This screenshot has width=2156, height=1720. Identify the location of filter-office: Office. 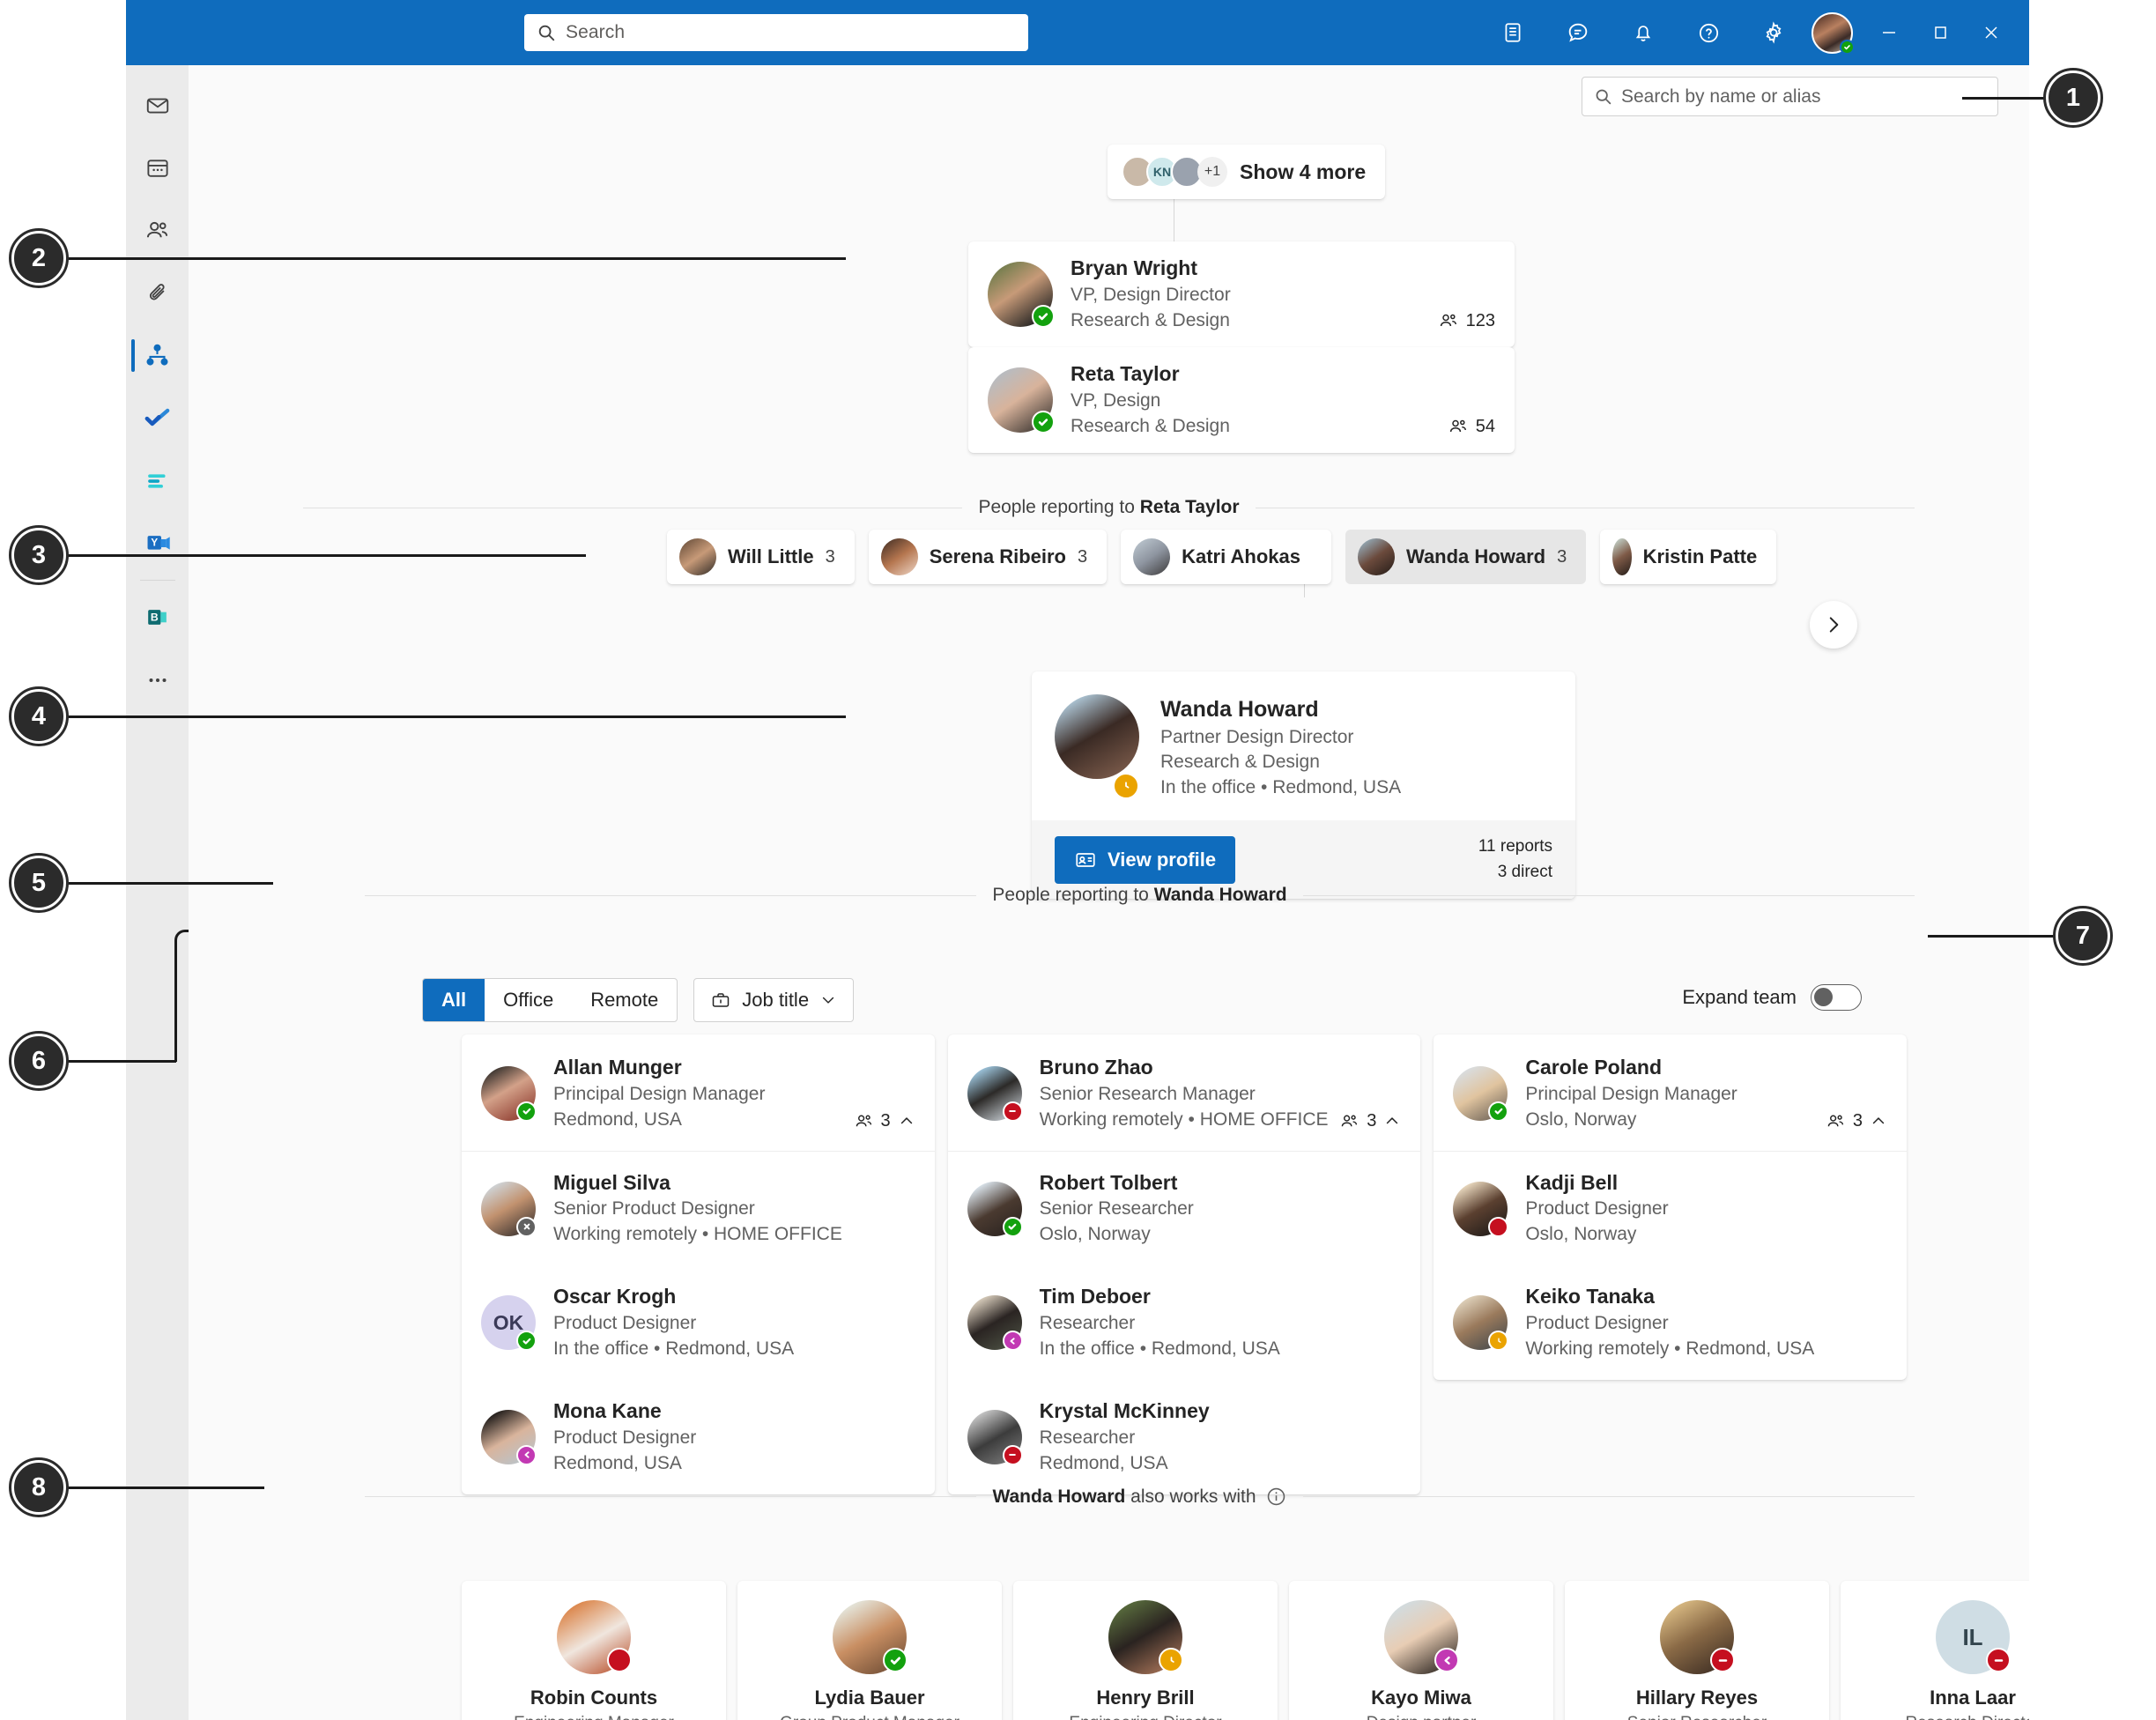
(528, 1000).